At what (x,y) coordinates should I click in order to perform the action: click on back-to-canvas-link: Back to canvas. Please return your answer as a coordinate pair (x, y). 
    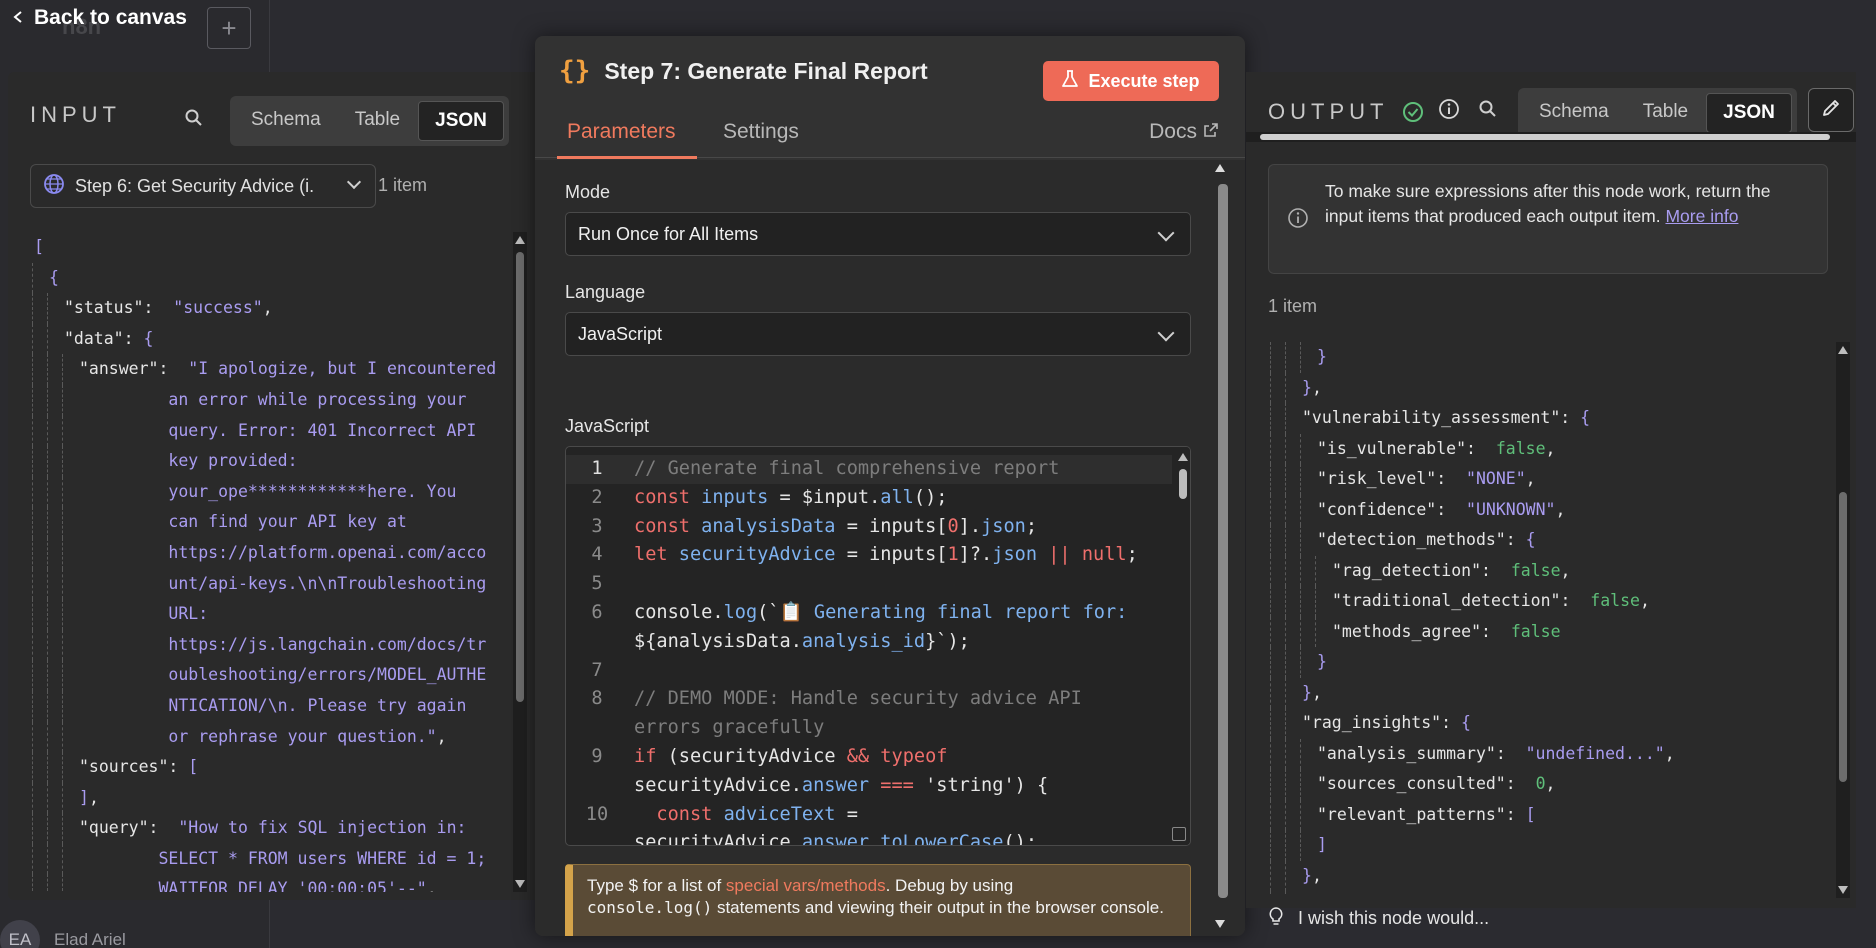
    Looking at the image, I should click on (99, 18).